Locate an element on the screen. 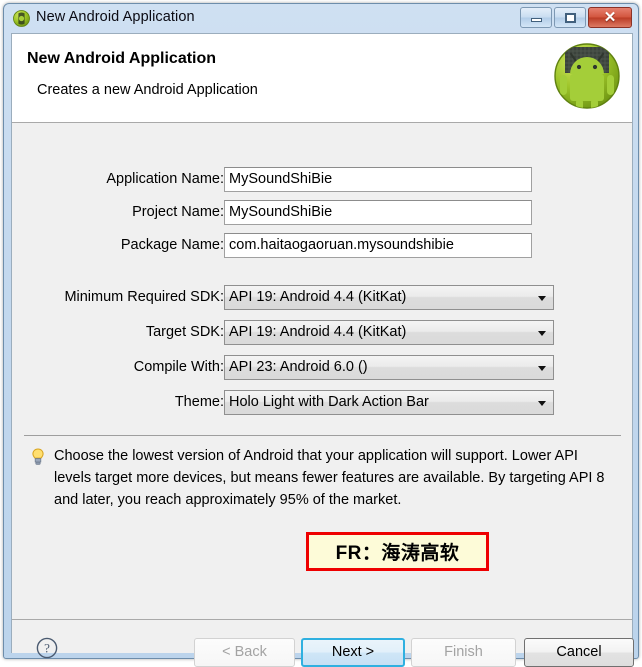 The image size is (642, 667). combo-min-sdk: API 19: Android 4.4 (KitKat) is located at coordinates (389, 297).